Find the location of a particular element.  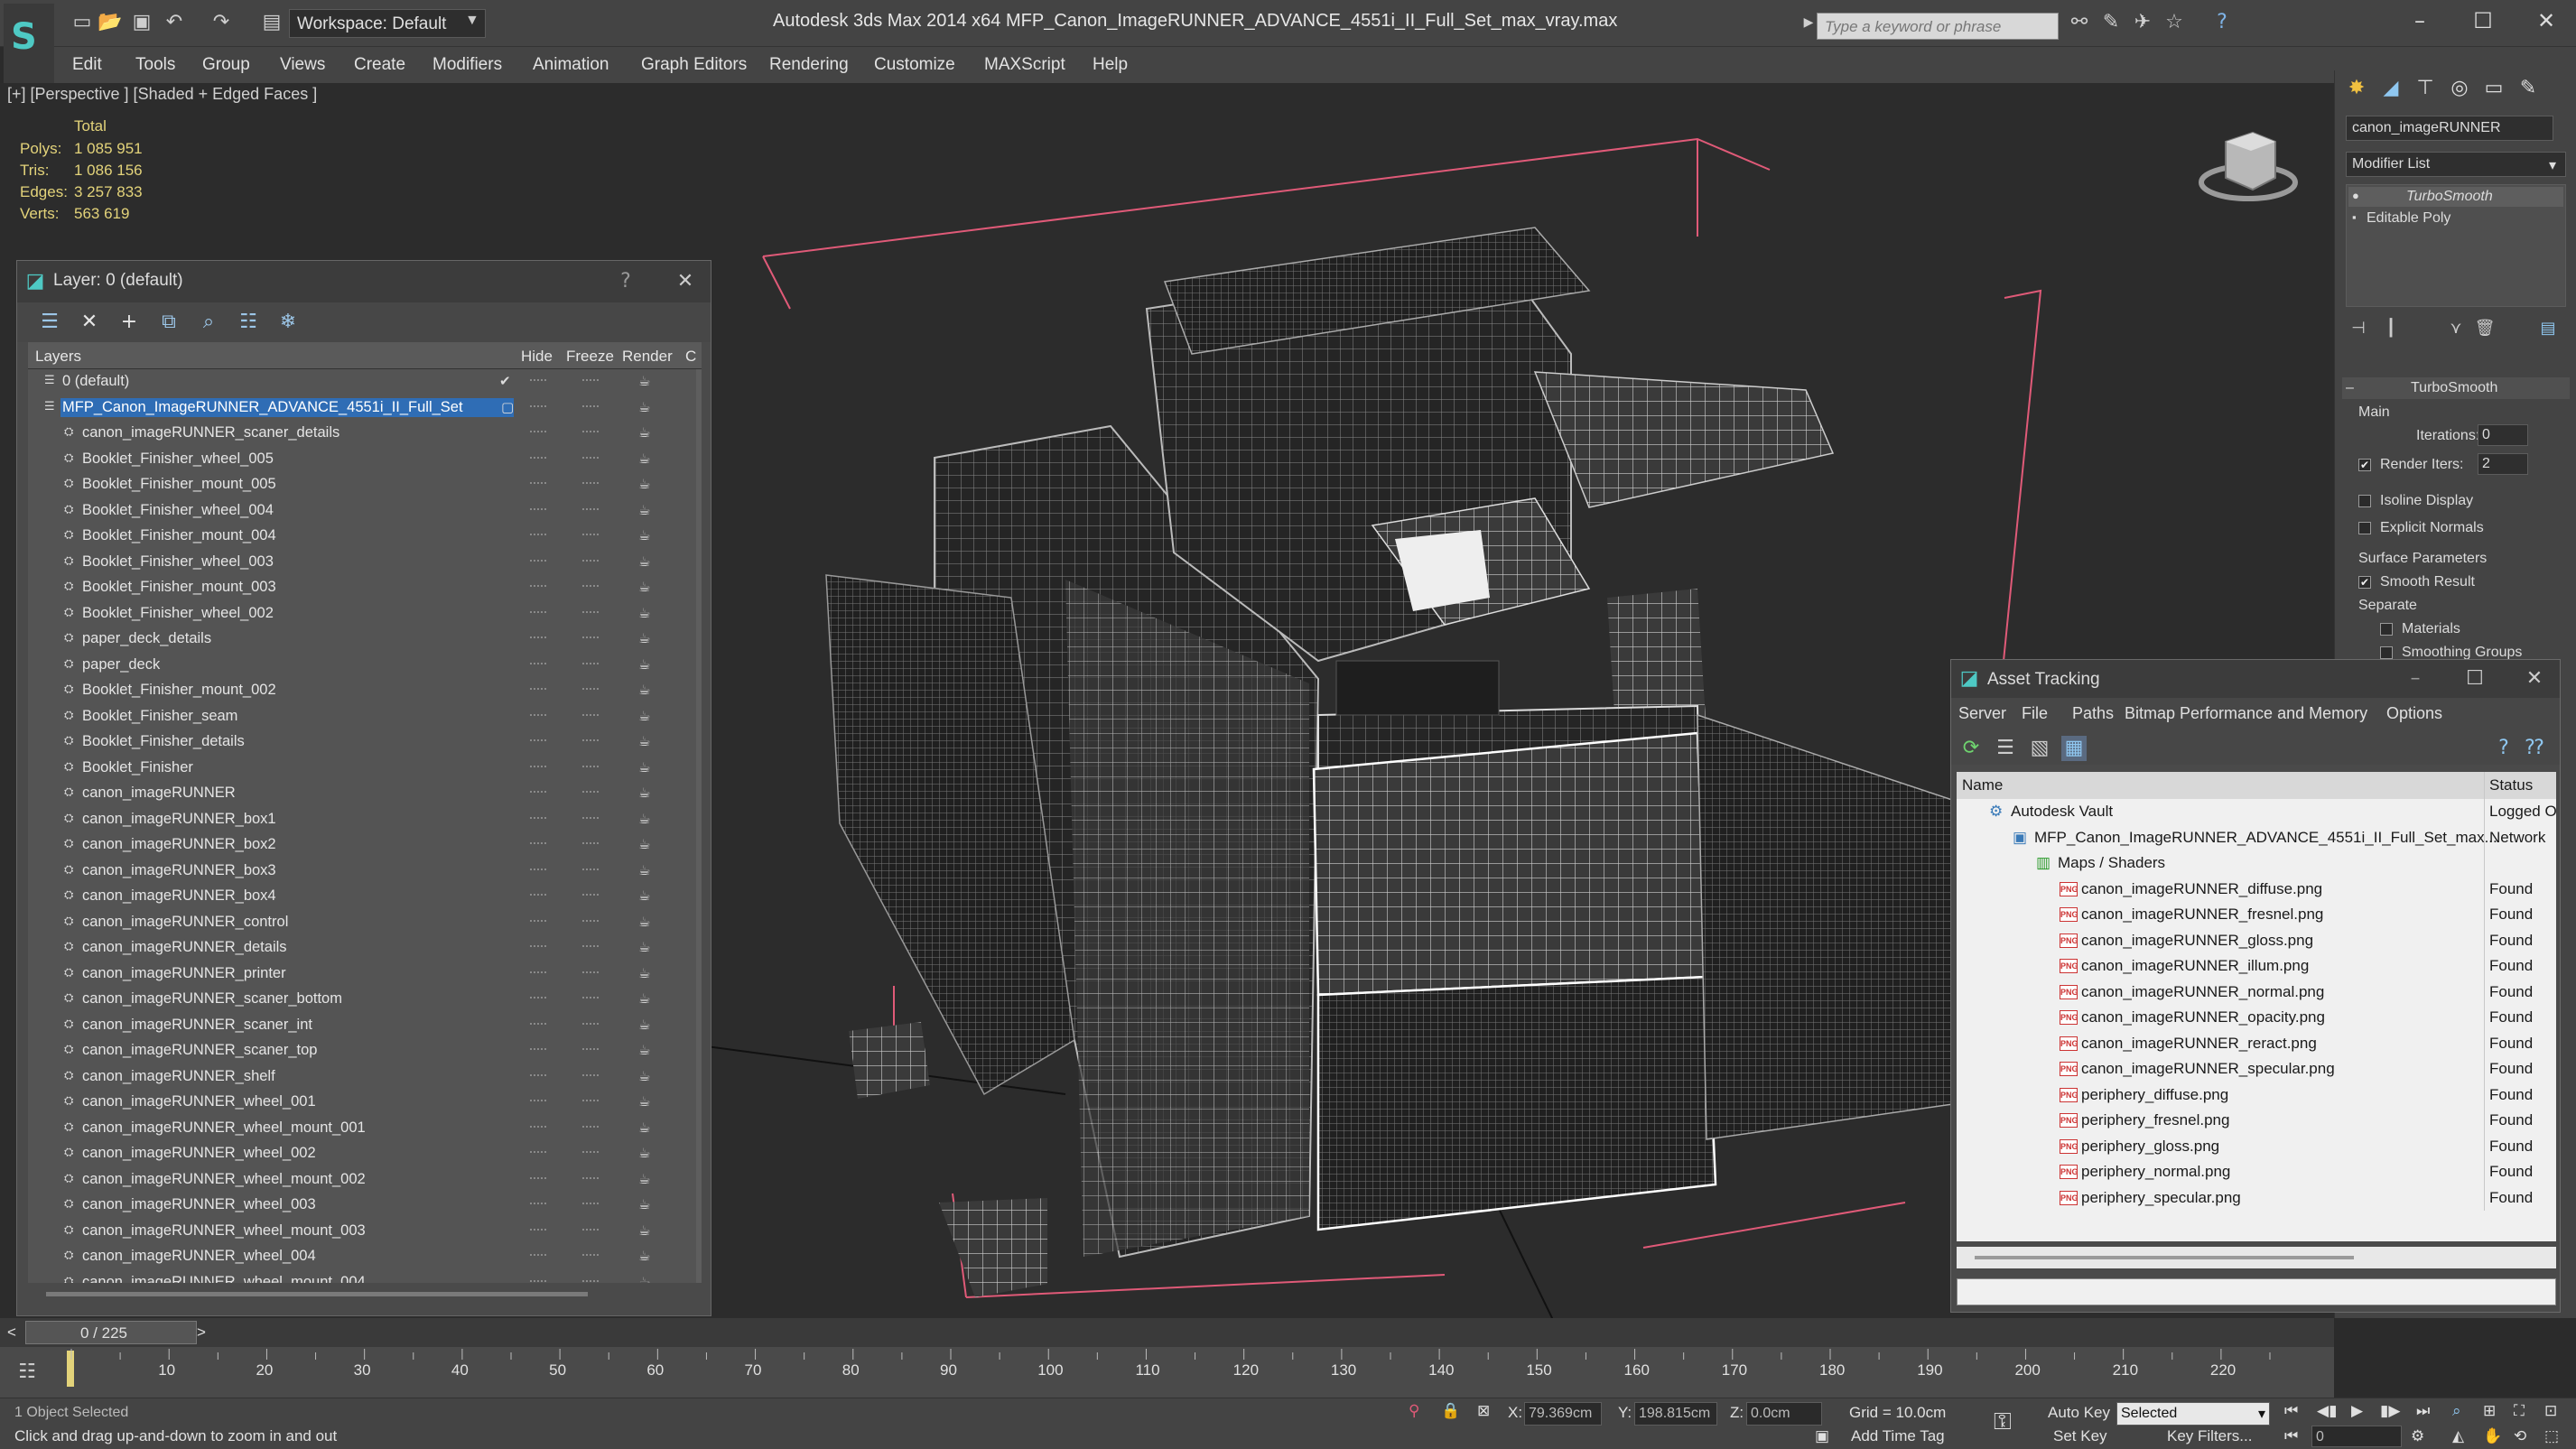

go-to-start-icon: ⏮ is located at coordinates (2291, 1411).